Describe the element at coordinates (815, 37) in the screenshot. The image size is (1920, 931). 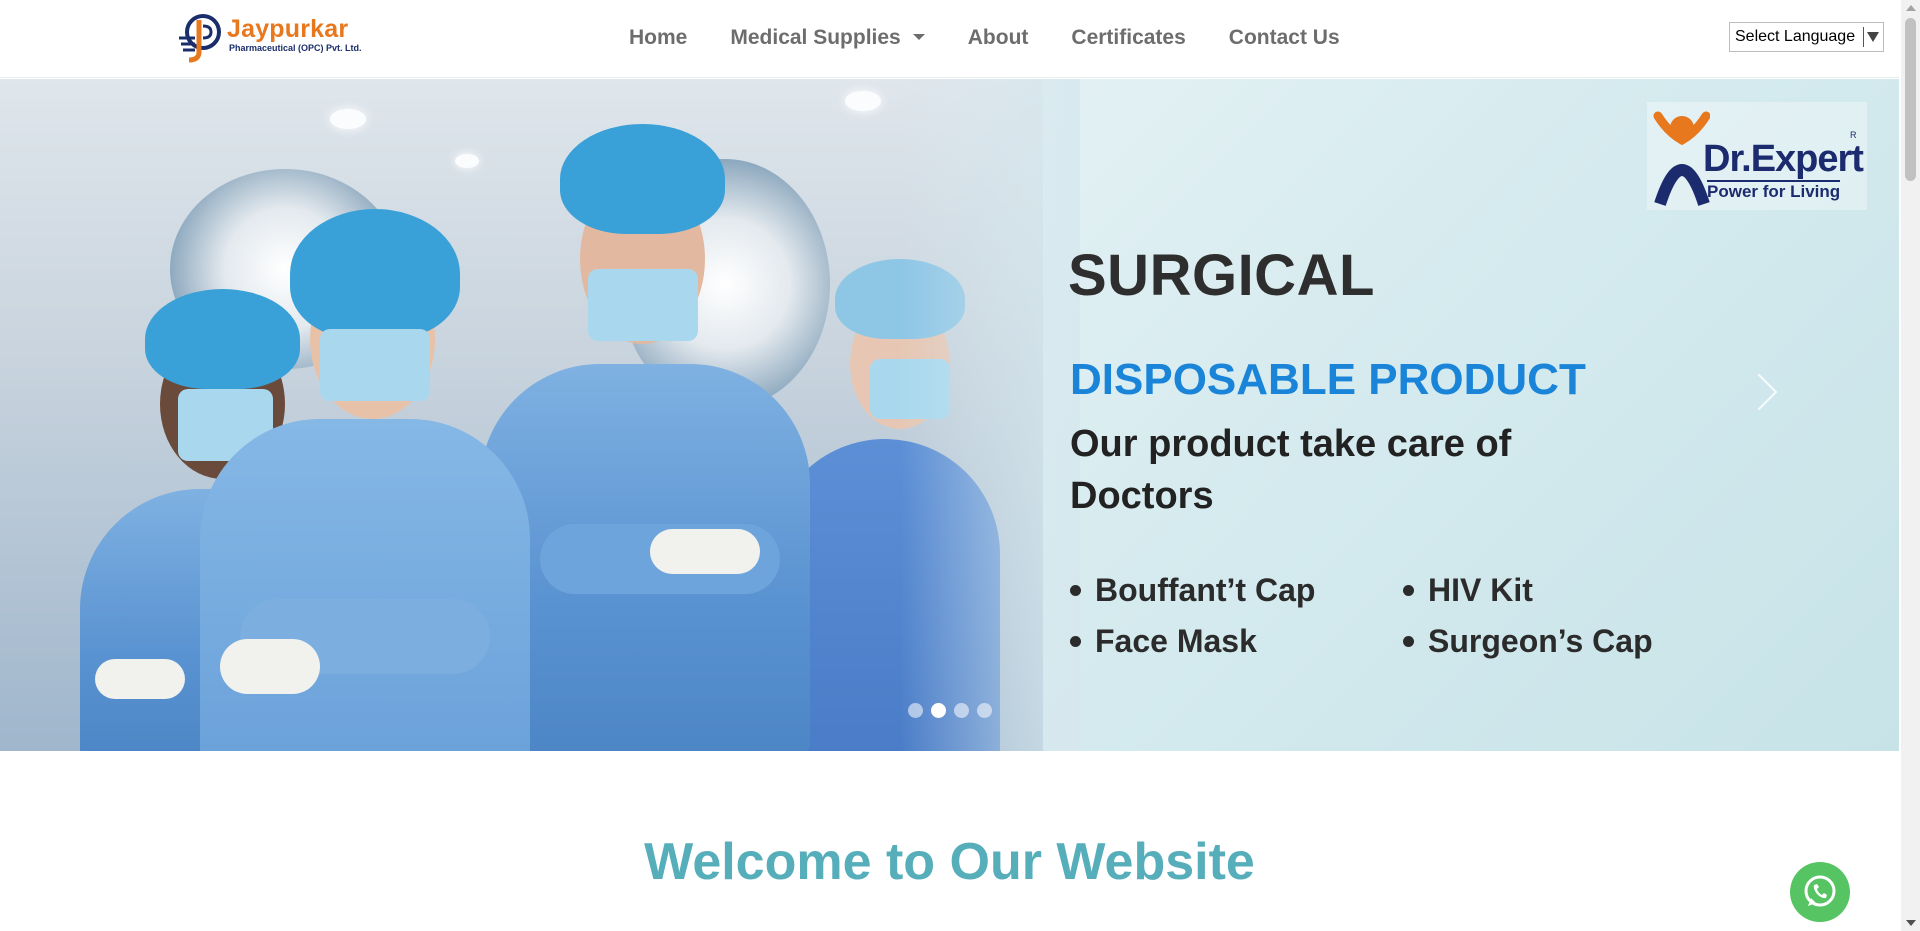
I see `nav-medical-supplies-label: Medical Supplies` at that location.